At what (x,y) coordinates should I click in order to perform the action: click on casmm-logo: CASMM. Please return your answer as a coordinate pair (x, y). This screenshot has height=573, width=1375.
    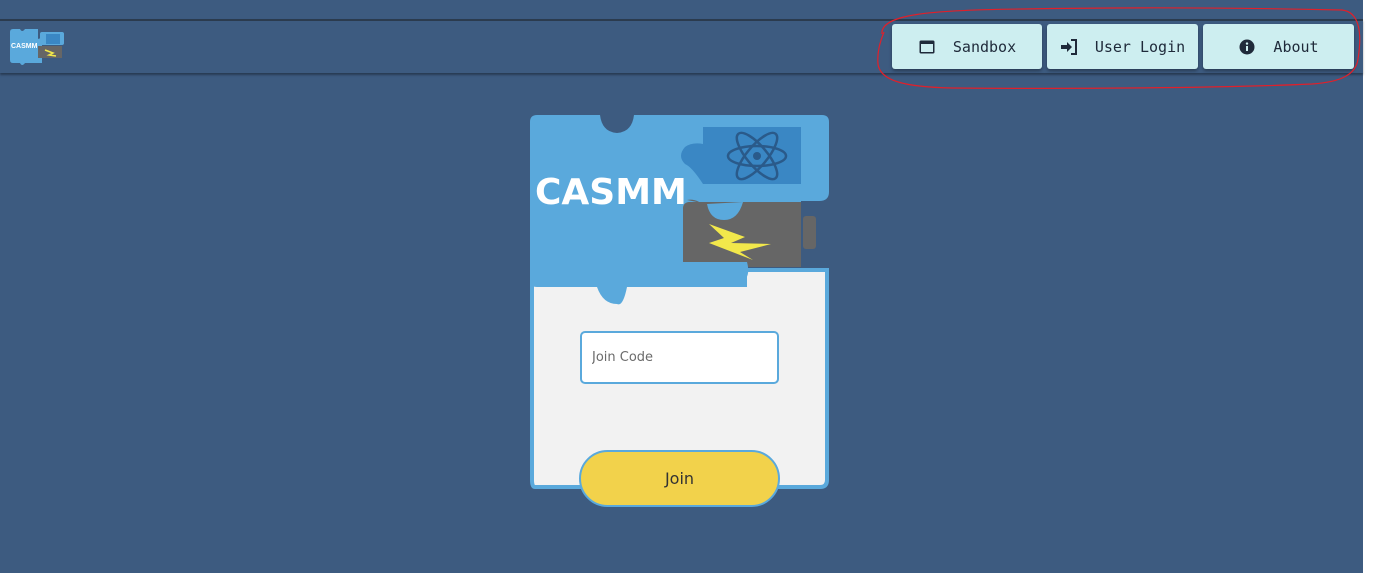
    Looking at the image, I should click on (38, 47).